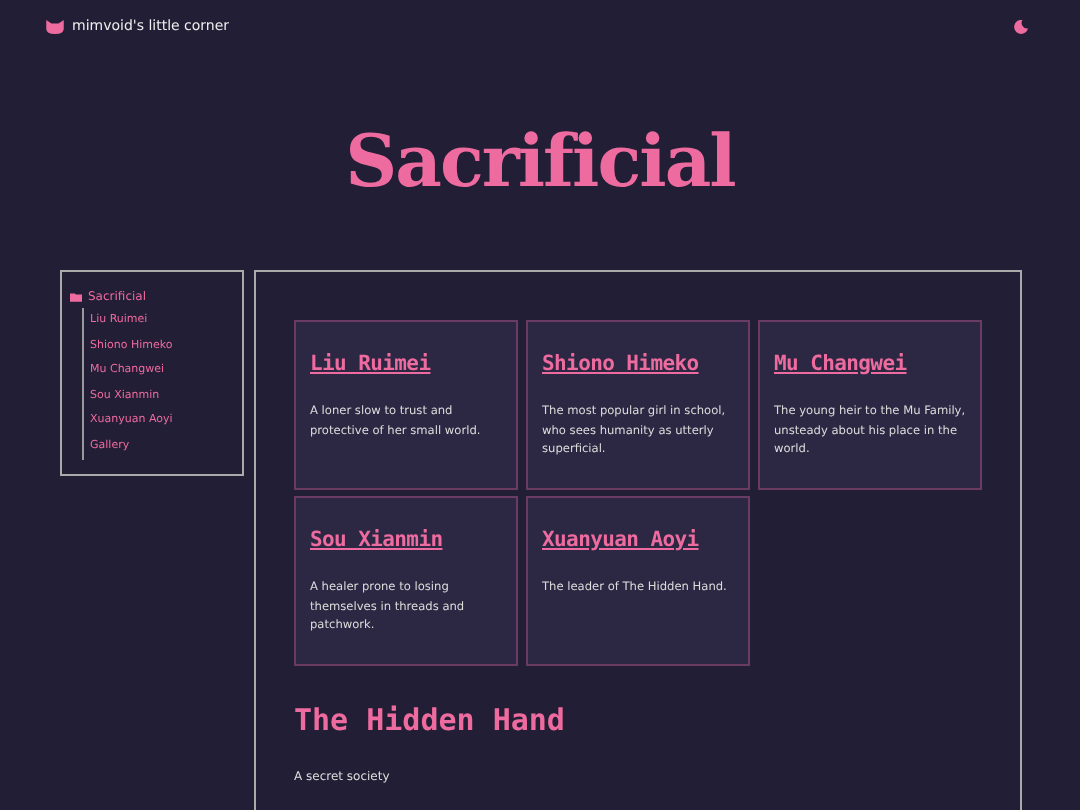  I want to click on section-heading: The Hidden Hand, so click(430, 720).